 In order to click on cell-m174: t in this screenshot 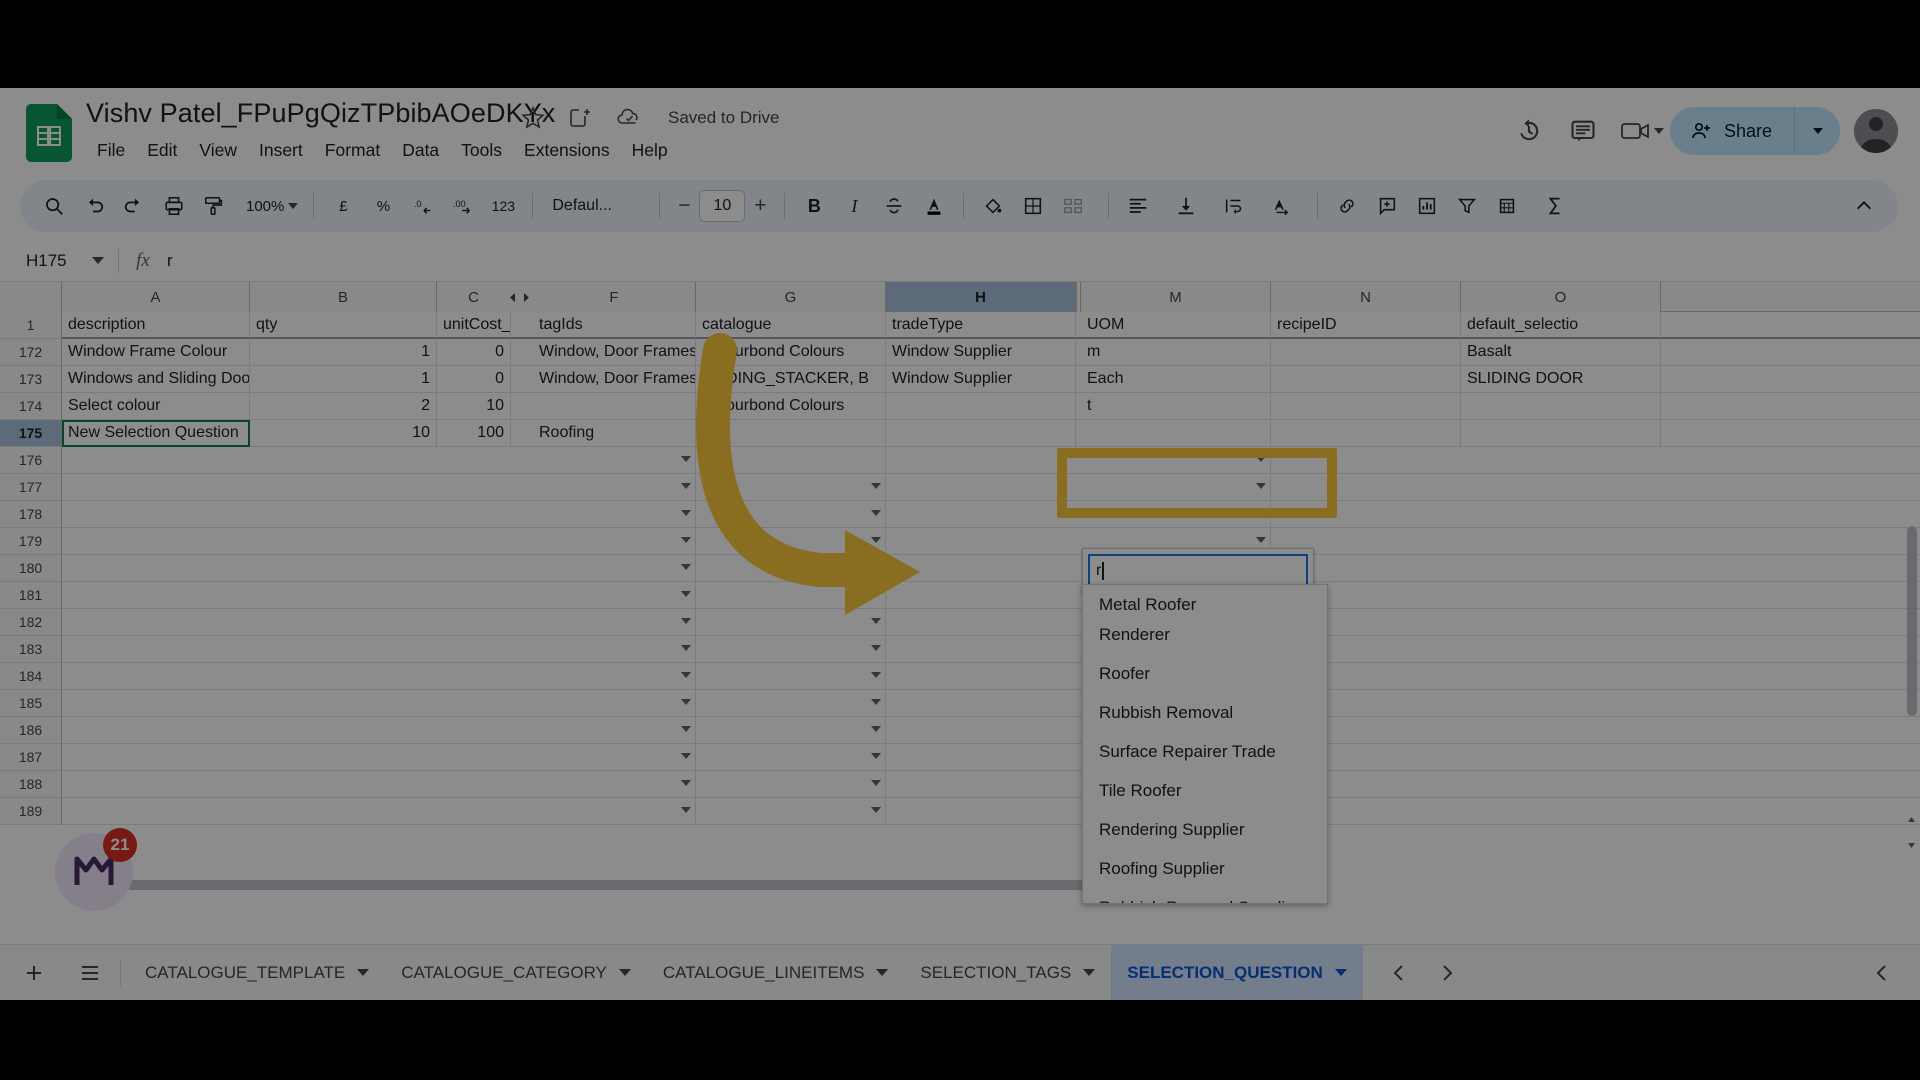, I will do `click(1176, 406)`.